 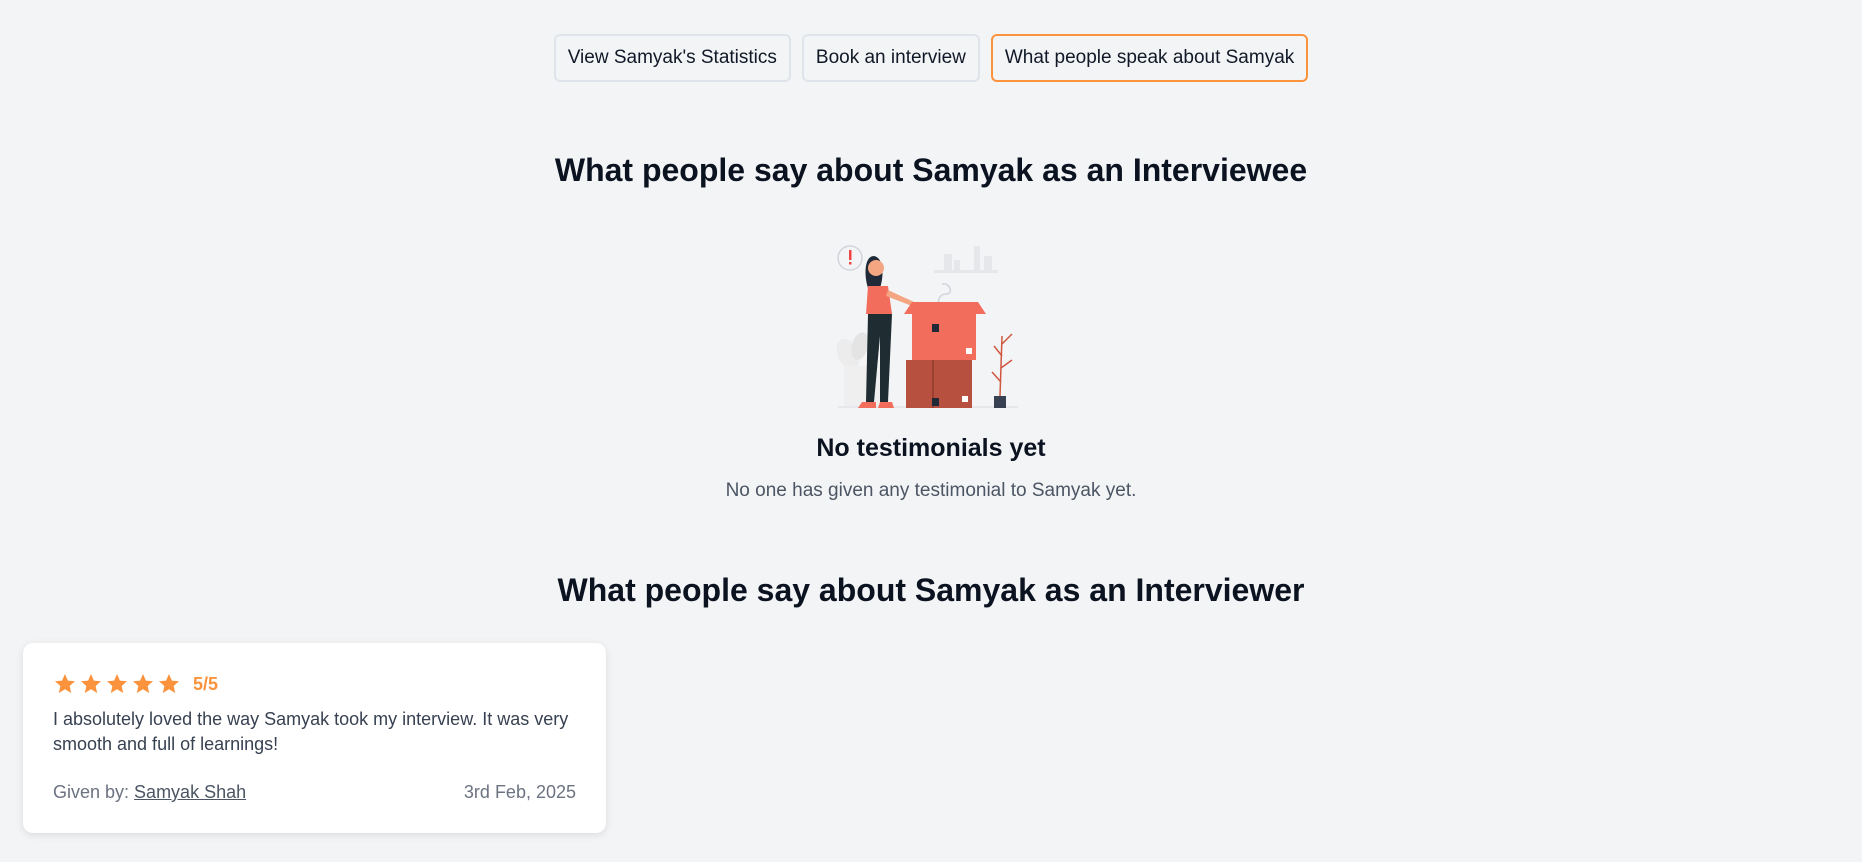 What do you see at coordinates (931, 448) in the screenshot?
I see `empty-state-title: No testimonials yet` at bounding box center [931, 448].